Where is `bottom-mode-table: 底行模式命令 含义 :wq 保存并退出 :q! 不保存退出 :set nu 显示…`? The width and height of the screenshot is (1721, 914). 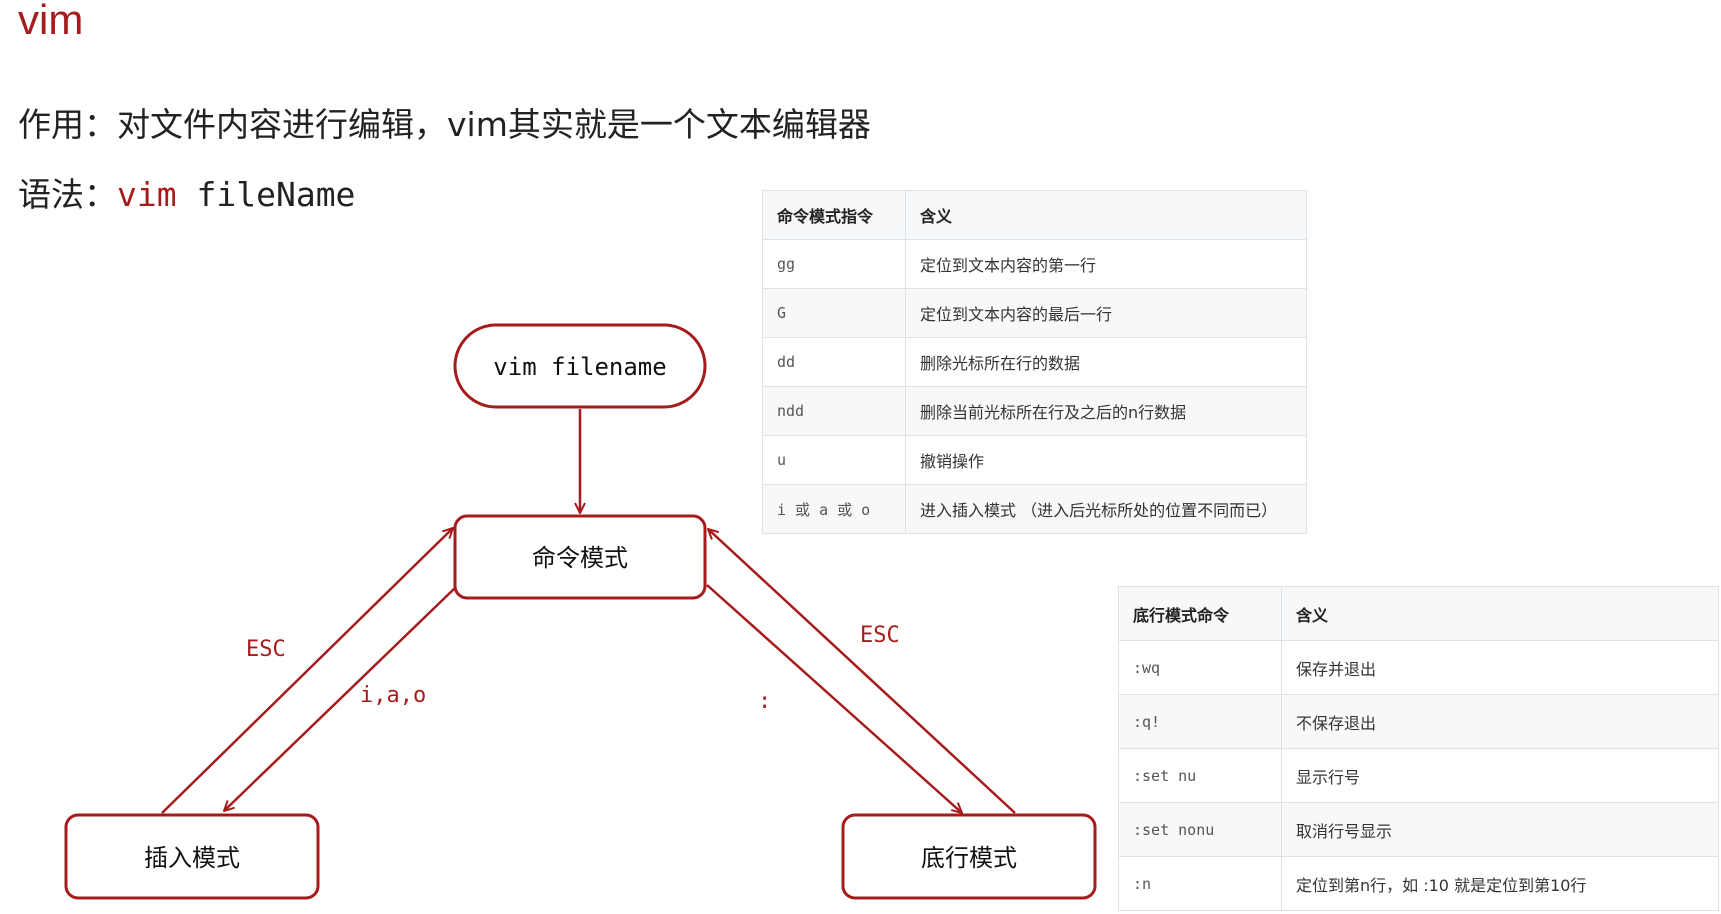 bottom-mode-table: 底行模式命令 含义 :wq 保存并退出 :q! 不保存退出 :set nu 显示… is located at coordinates (1418, 748).